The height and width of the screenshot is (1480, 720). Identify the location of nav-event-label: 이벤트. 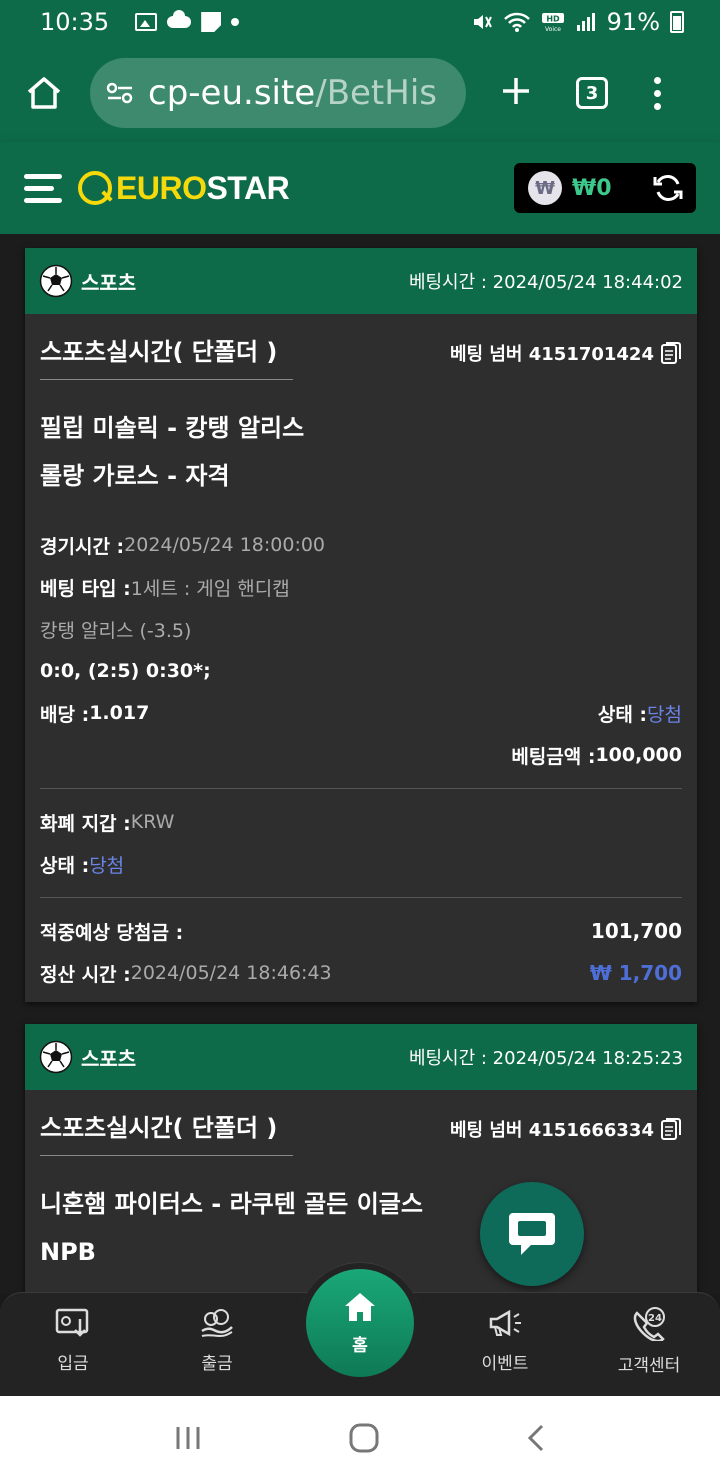
(505, 1364).